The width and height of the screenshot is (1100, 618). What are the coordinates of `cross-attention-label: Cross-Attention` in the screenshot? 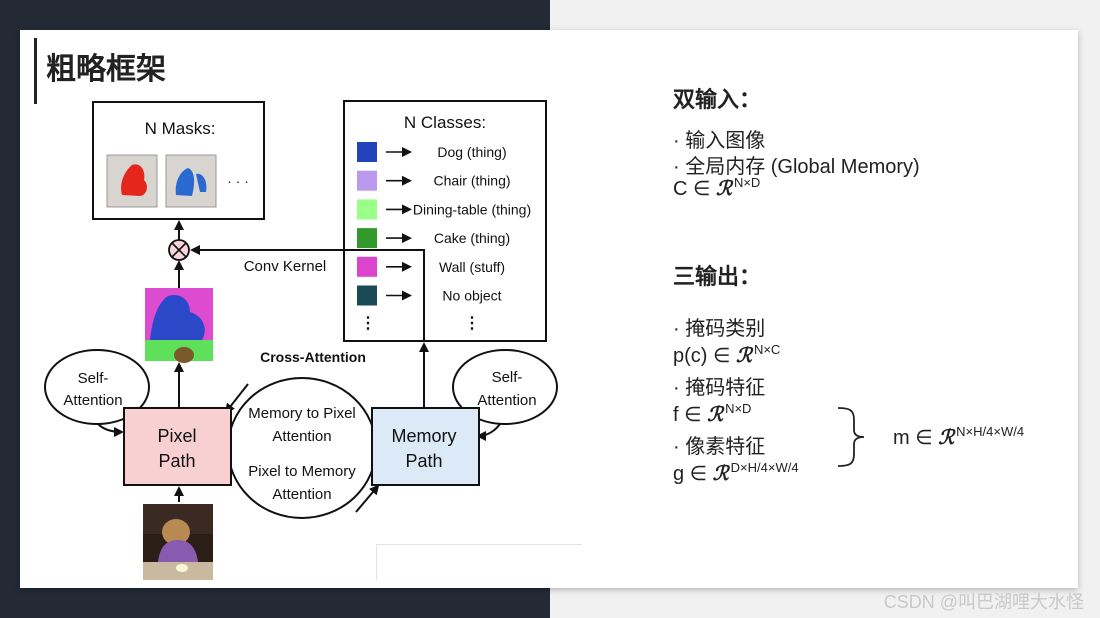 It's located at (313, 357).